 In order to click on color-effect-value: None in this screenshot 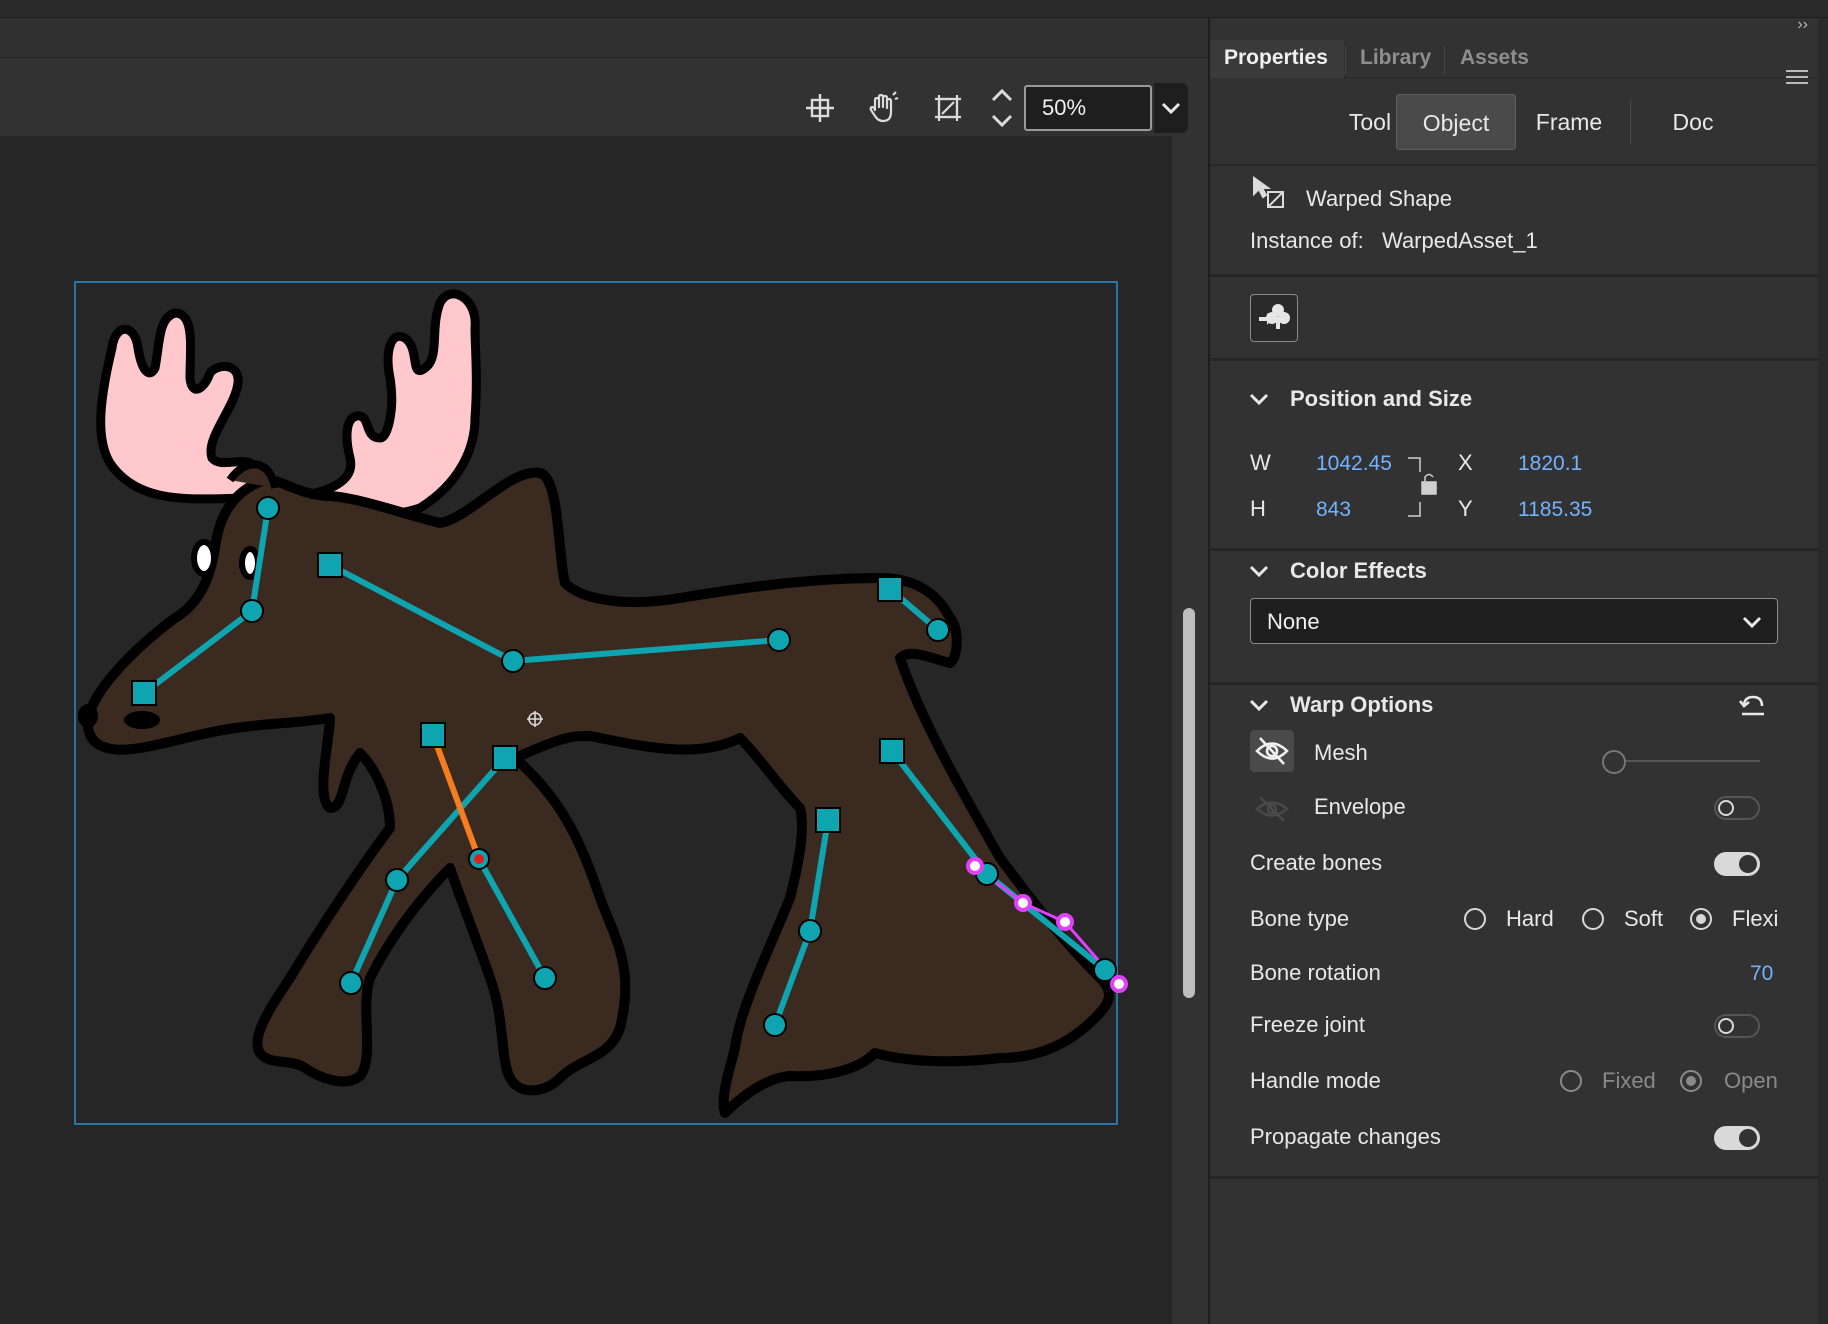, I will do `click(1293, 621)`.